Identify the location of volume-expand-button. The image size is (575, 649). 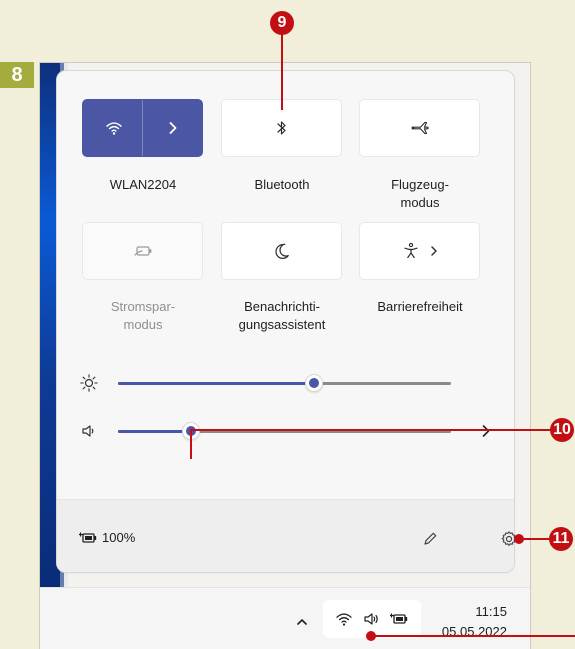
(486, 431).